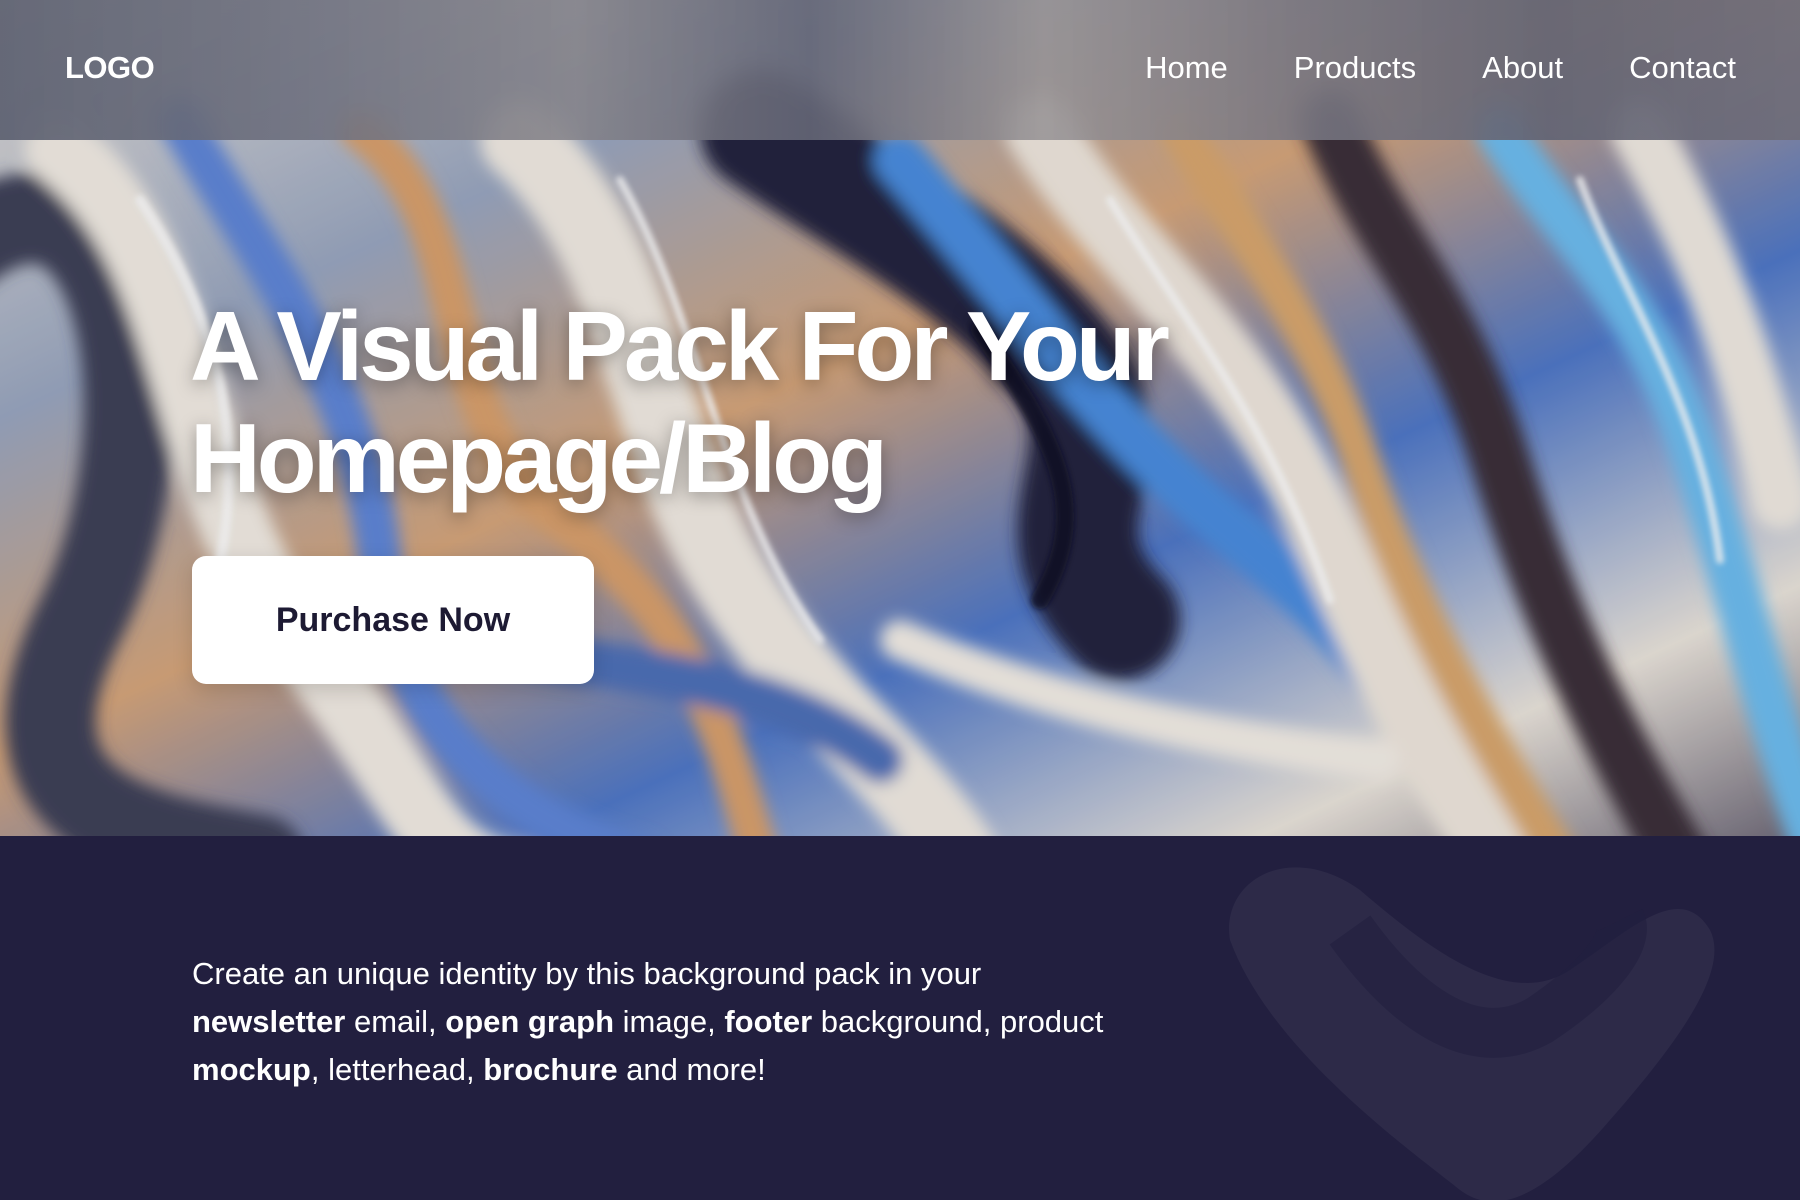  I want to click on decorative-v-shape-icon, so click(1472, 1033).